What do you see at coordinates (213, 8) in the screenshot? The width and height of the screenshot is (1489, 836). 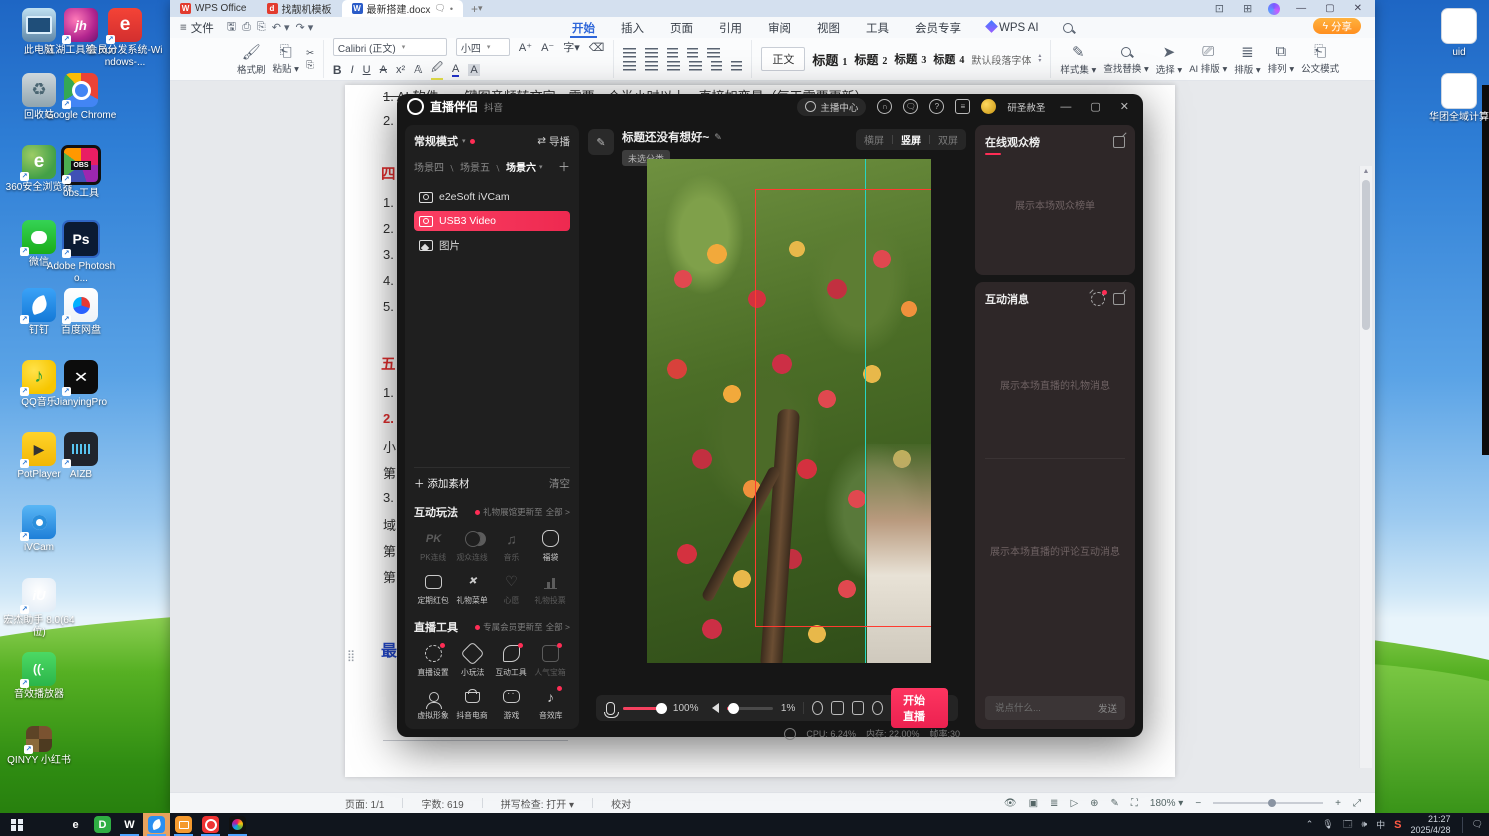 I see `tab-wps-office: W WPS Office` at bounding box center [213, 8].